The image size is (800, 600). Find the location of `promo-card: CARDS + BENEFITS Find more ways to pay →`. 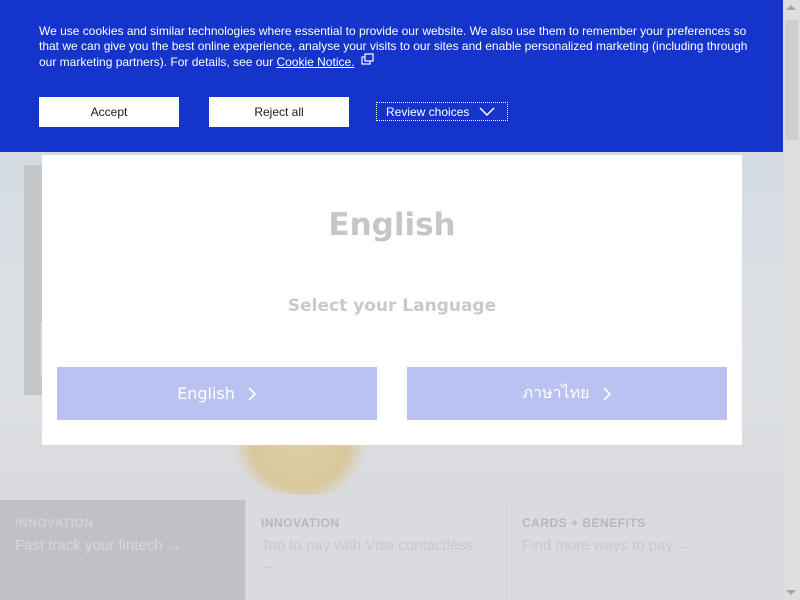

promo-card: CARDS + BENEFITS Find more ways to pay → is located at coordinates (645, 550).